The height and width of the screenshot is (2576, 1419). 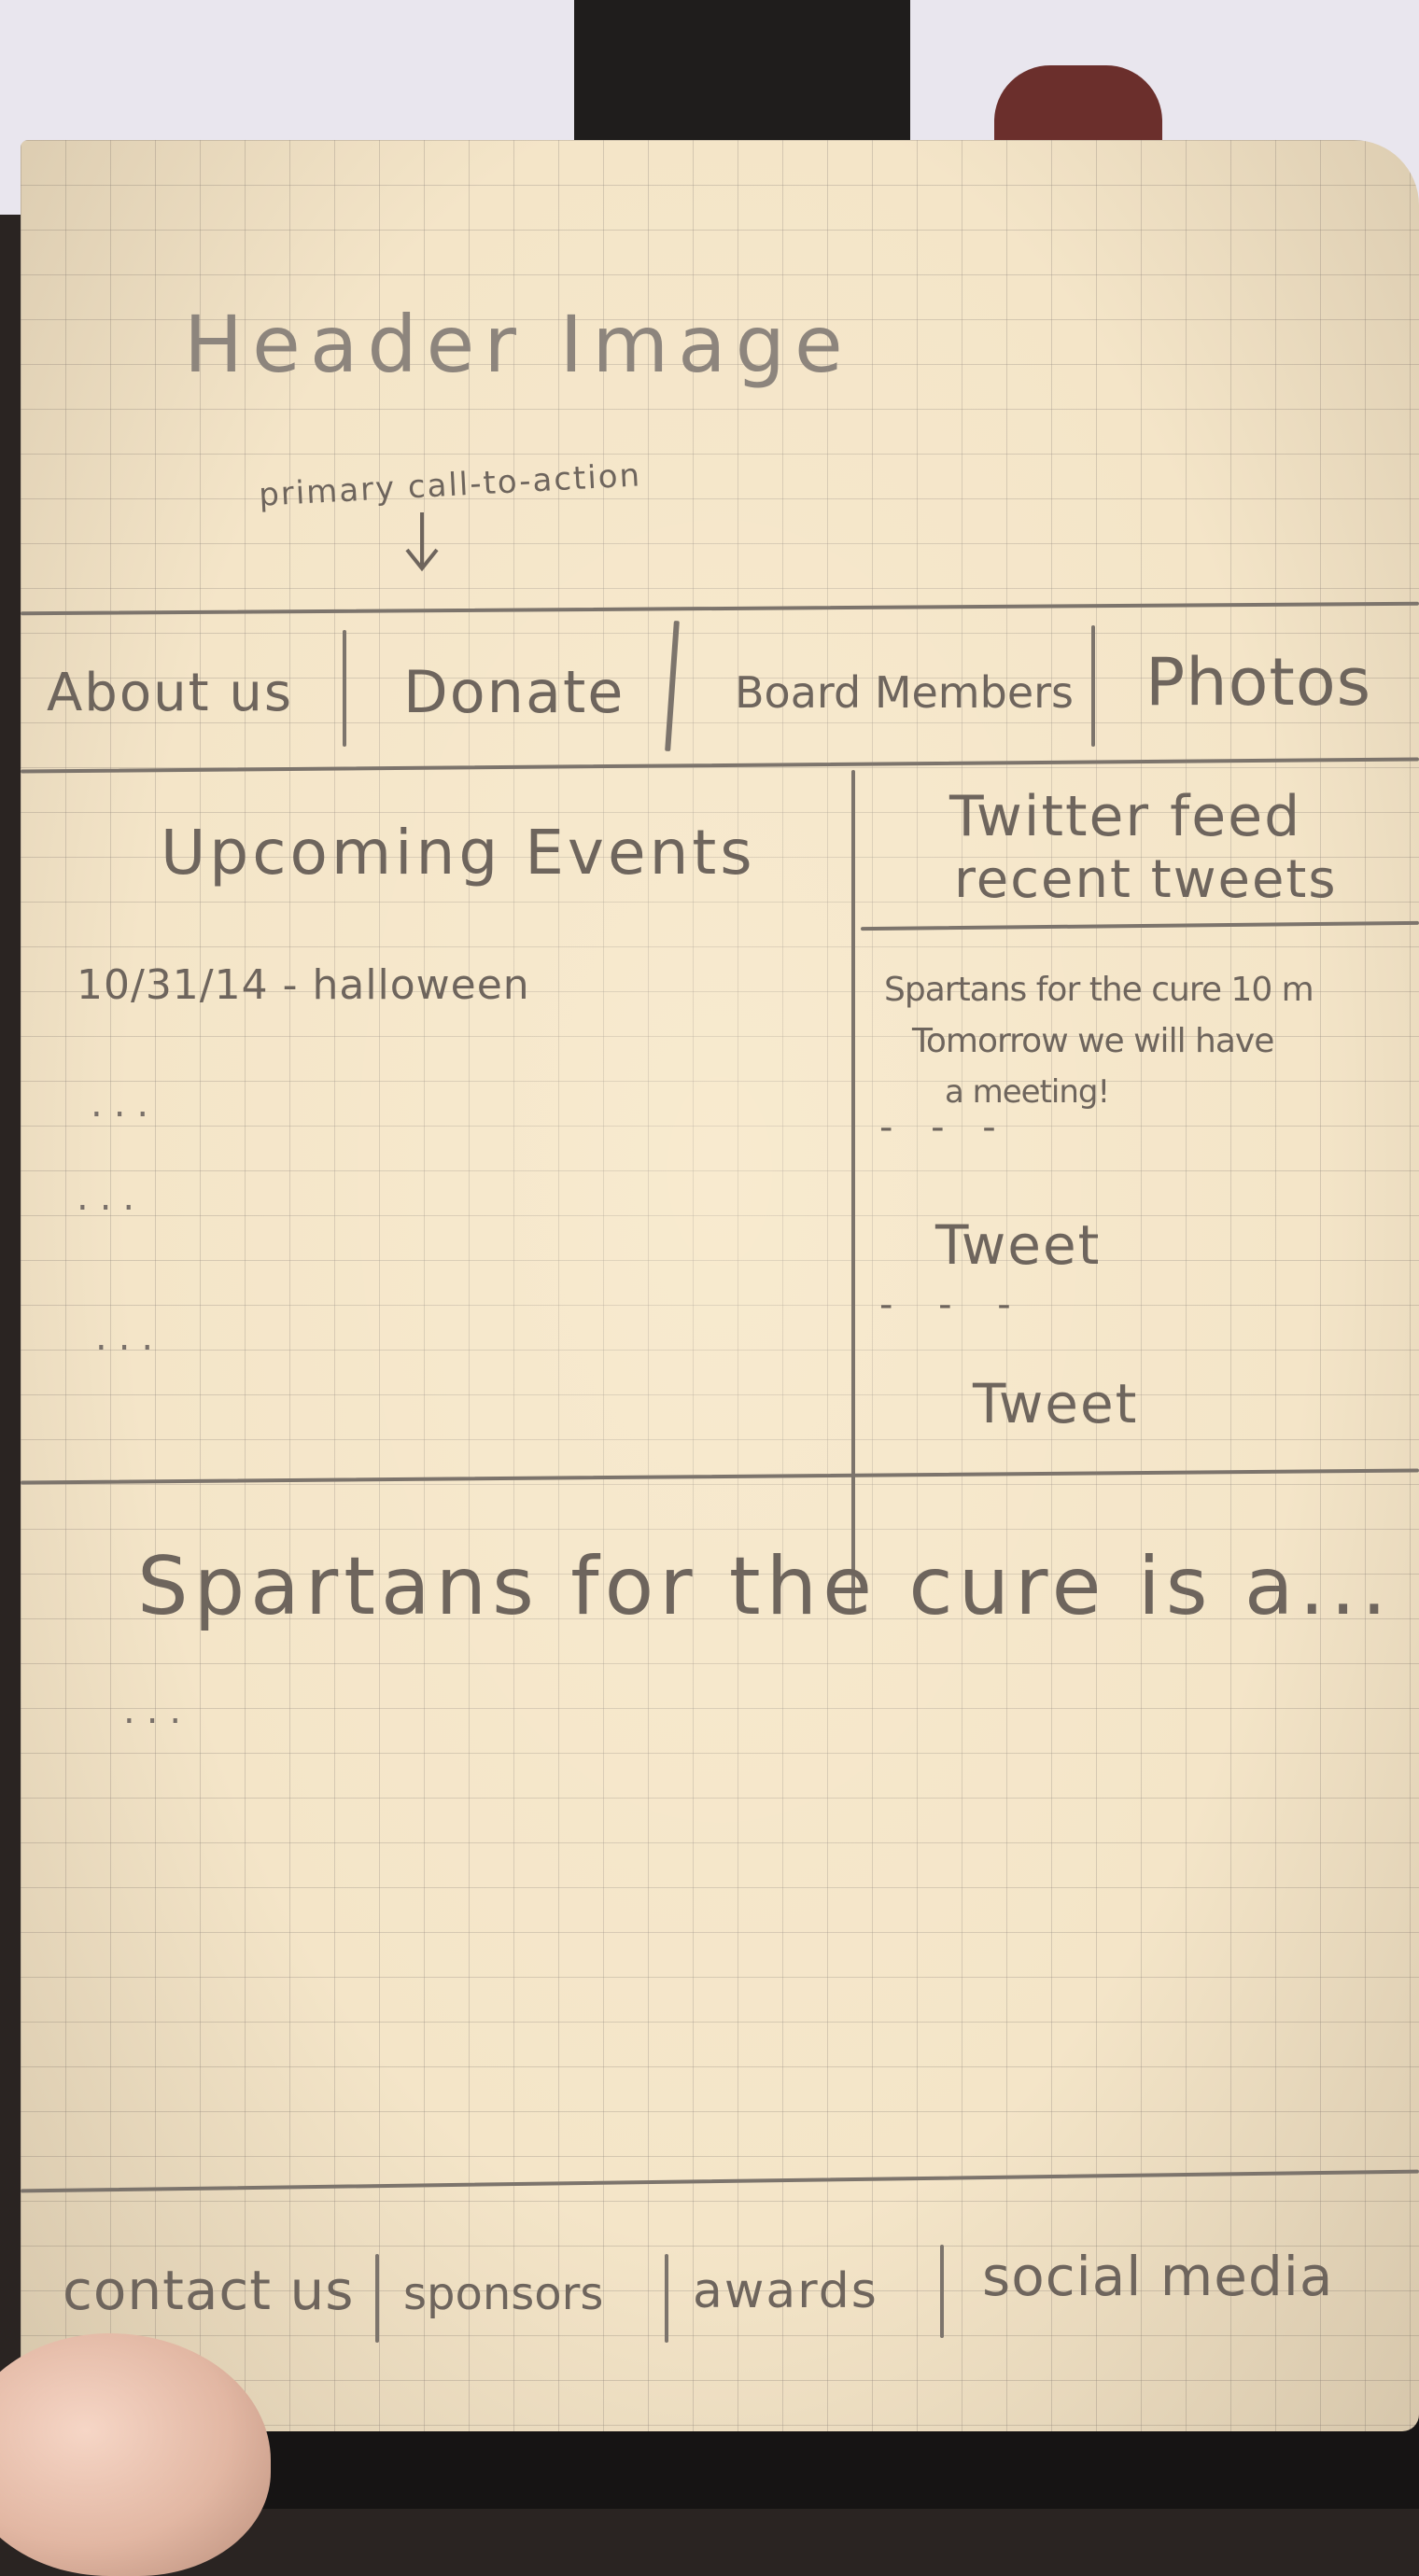 I want to click on nav-item-about-us: About us, so click(x=170, y=693).